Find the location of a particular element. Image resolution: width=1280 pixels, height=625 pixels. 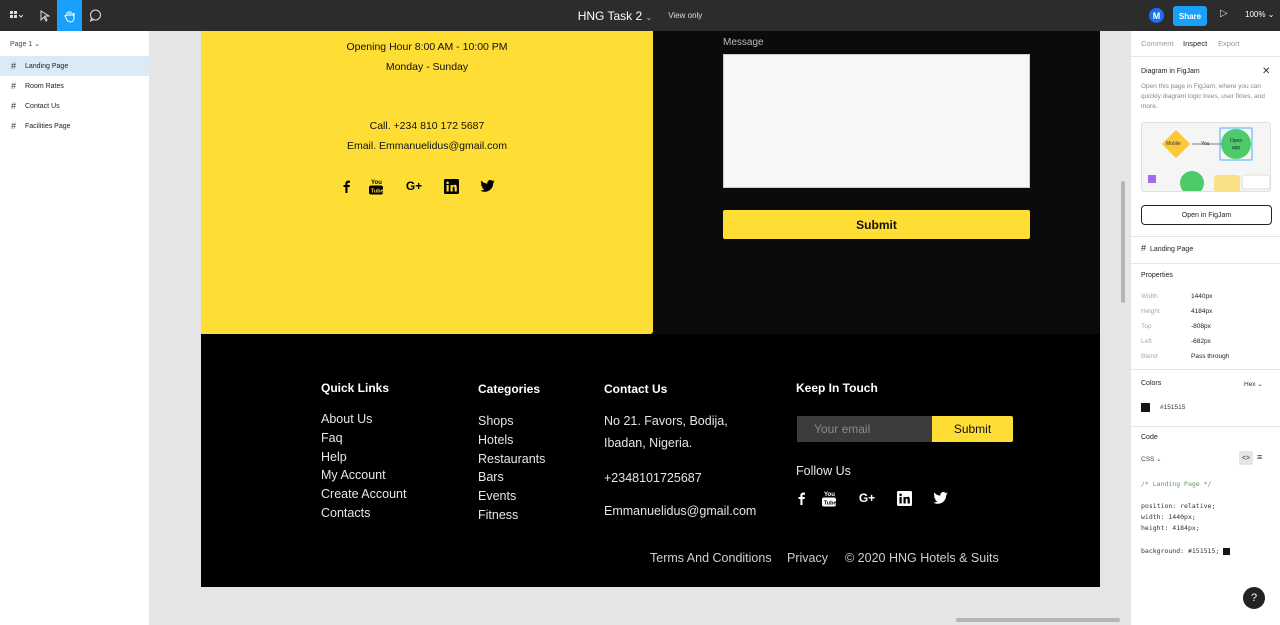

hand-tool-icon is located at coordinates (69, 15).